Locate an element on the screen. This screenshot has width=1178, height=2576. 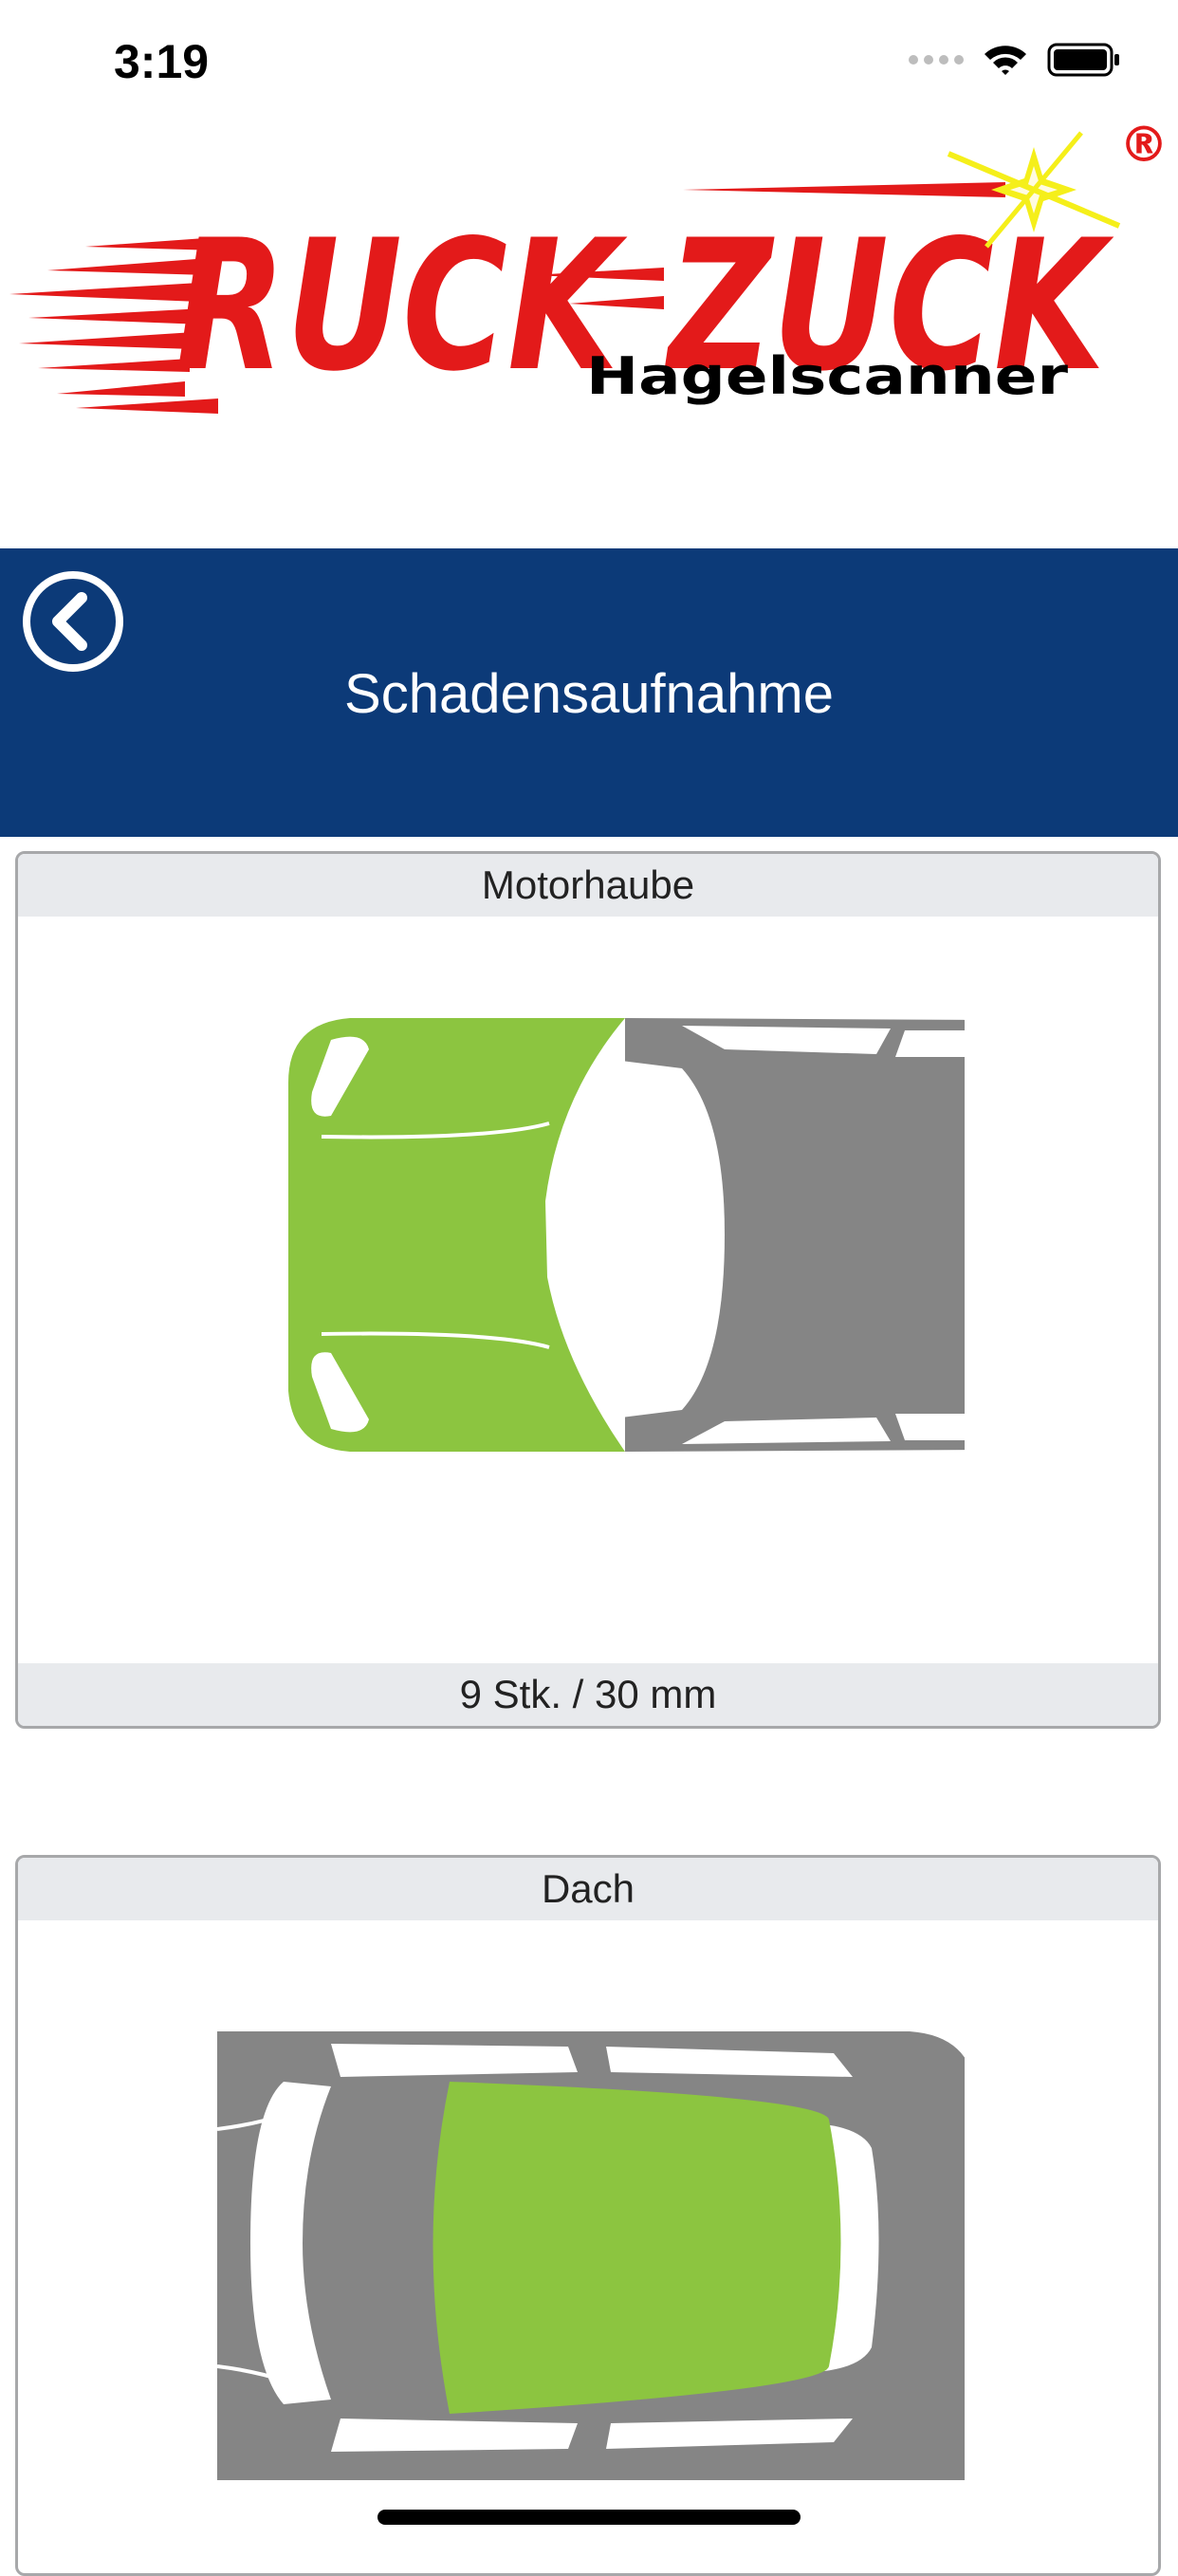
cellular-signal-icon is located at coordinates (936, 60).